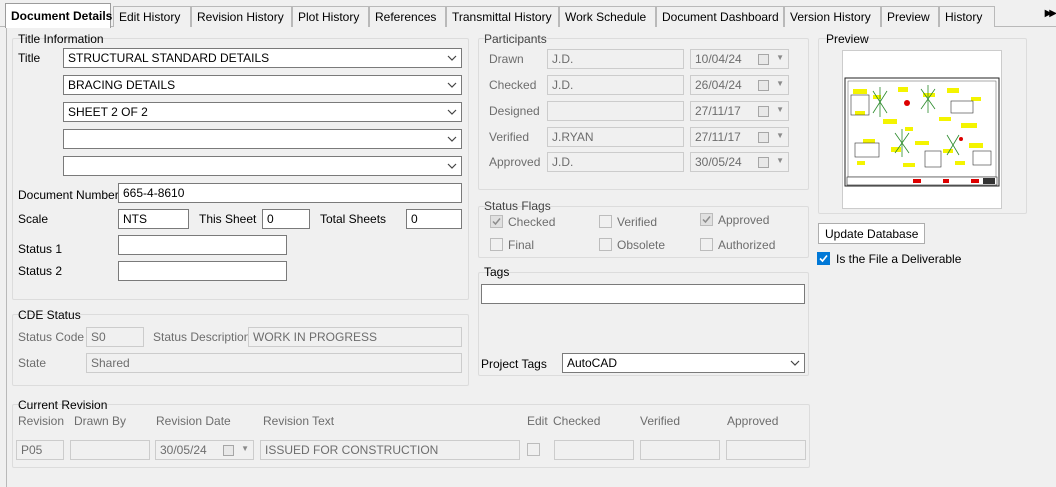  I want to click on participant-role-label: Approved, so click(515, 162).